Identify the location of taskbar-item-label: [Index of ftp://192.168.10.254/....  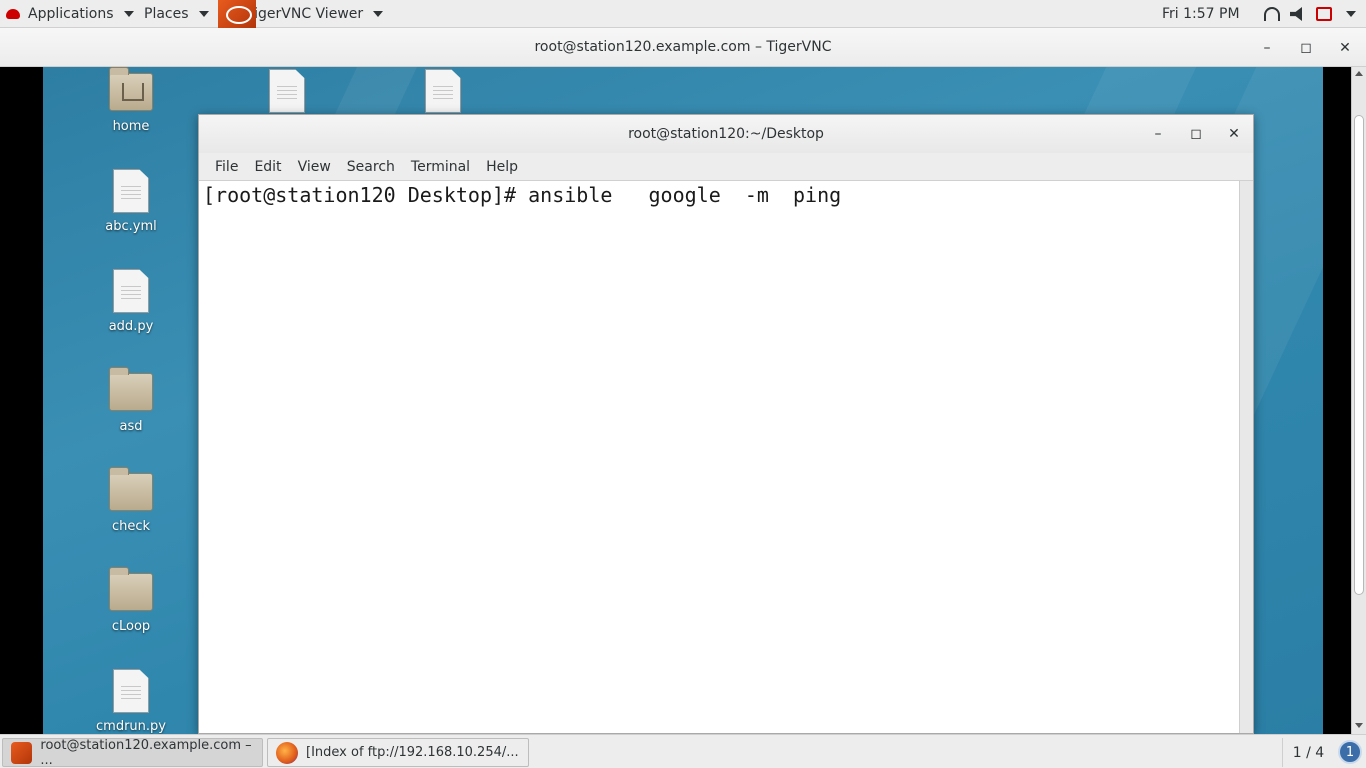
(412, 752).